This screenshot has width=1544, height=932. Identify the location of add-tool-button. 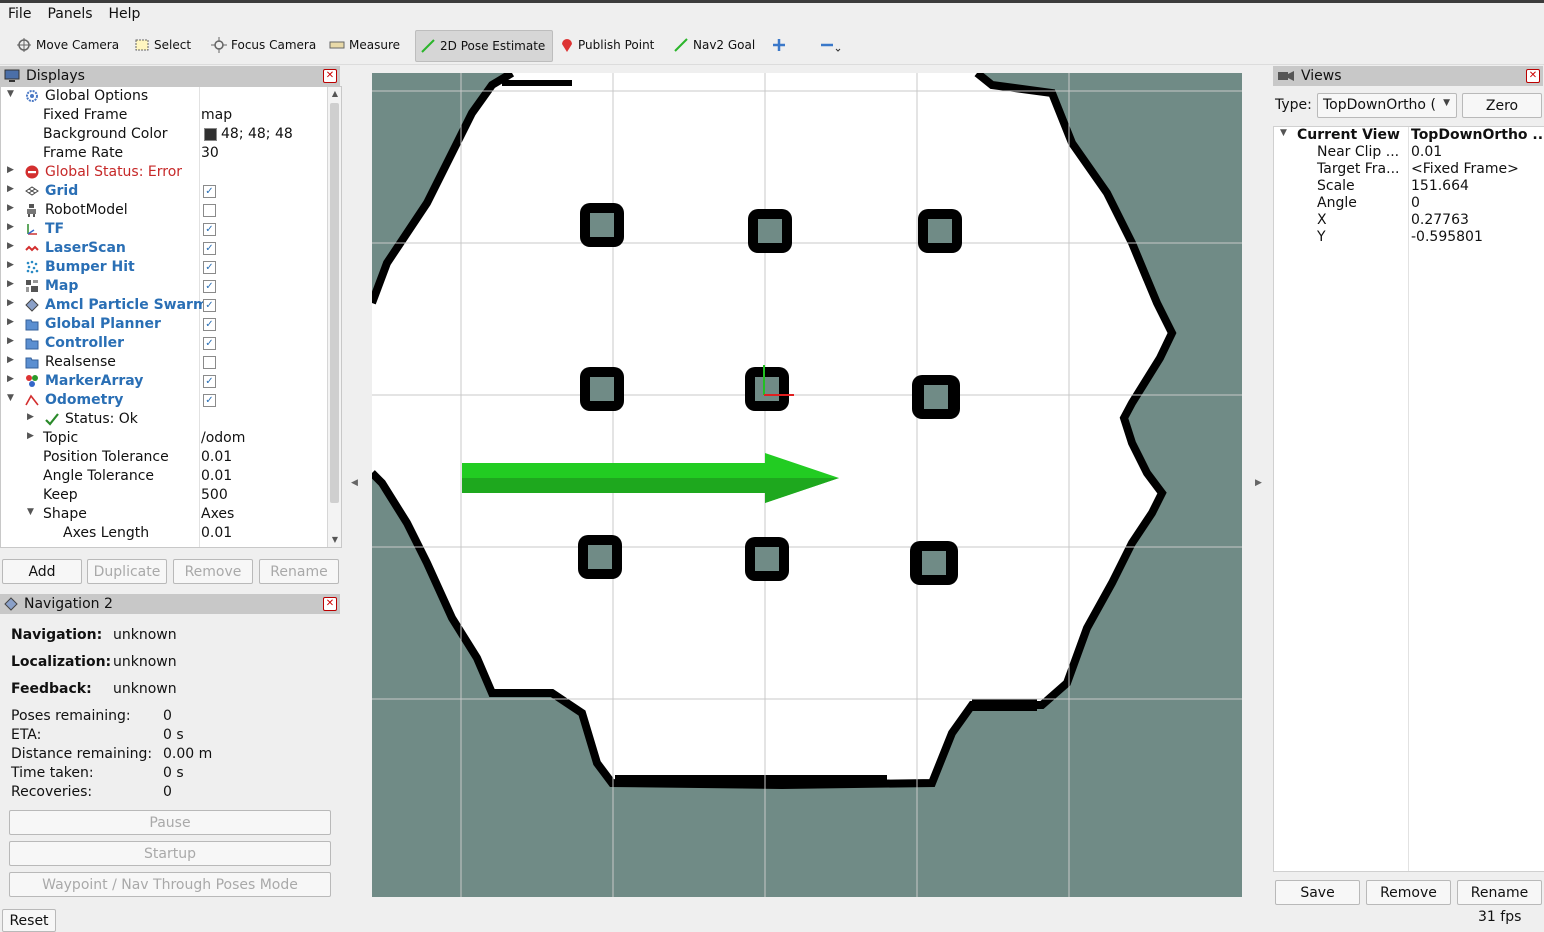
(779, 45).